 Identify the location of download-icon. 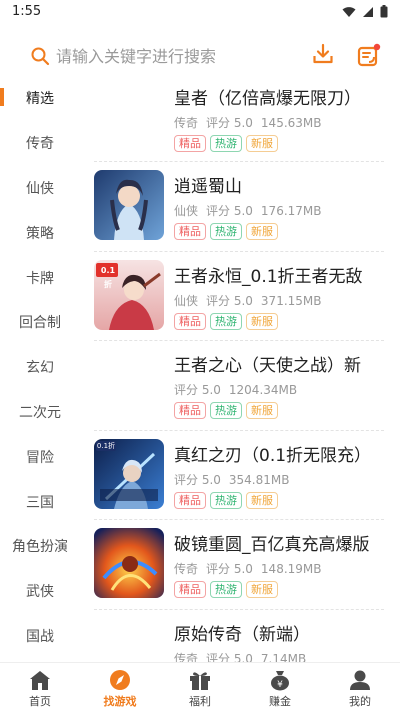
(323, 54).